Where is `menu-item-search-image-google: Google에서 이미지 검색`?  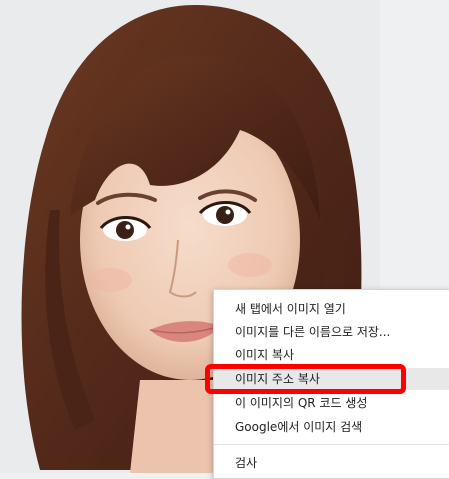 menu-item-search-image-google: Google에서 이미지 검색 is located at coordinates (331, 427).